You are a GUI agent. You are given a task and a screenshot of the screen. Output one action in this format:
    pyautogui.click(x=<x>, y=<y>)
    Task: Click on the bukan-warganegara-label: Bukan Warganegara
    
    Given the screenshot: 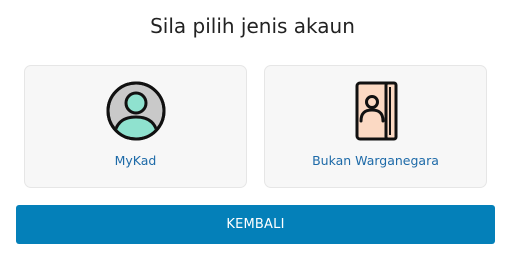 What is the action you would take?
    pyautogui.click(x=375, y=160)
    